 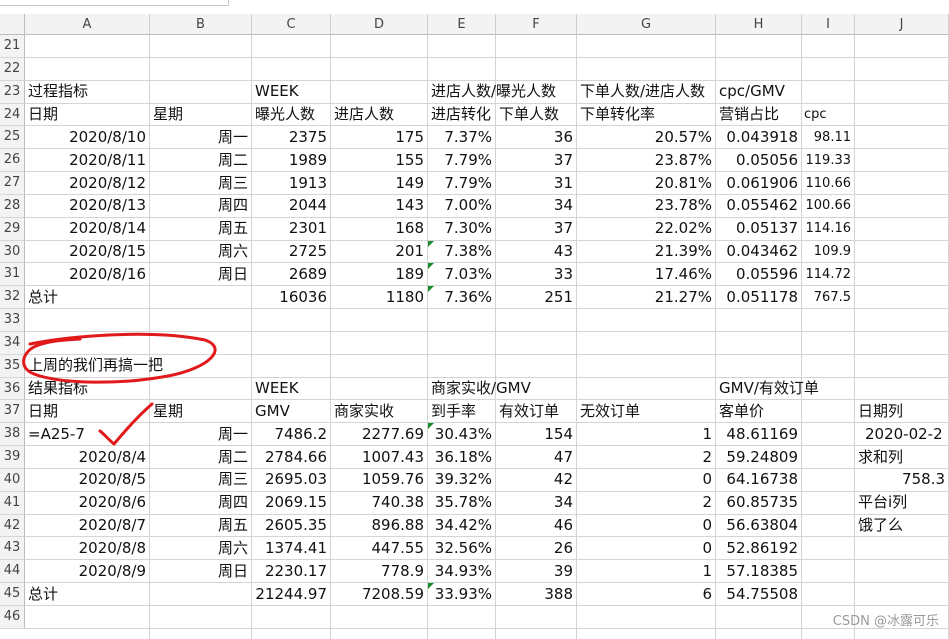 What do you see at coordinates (43, 297) in the screenshot?
I see `cell-A32: 总计` at bounding box center [43, 297].